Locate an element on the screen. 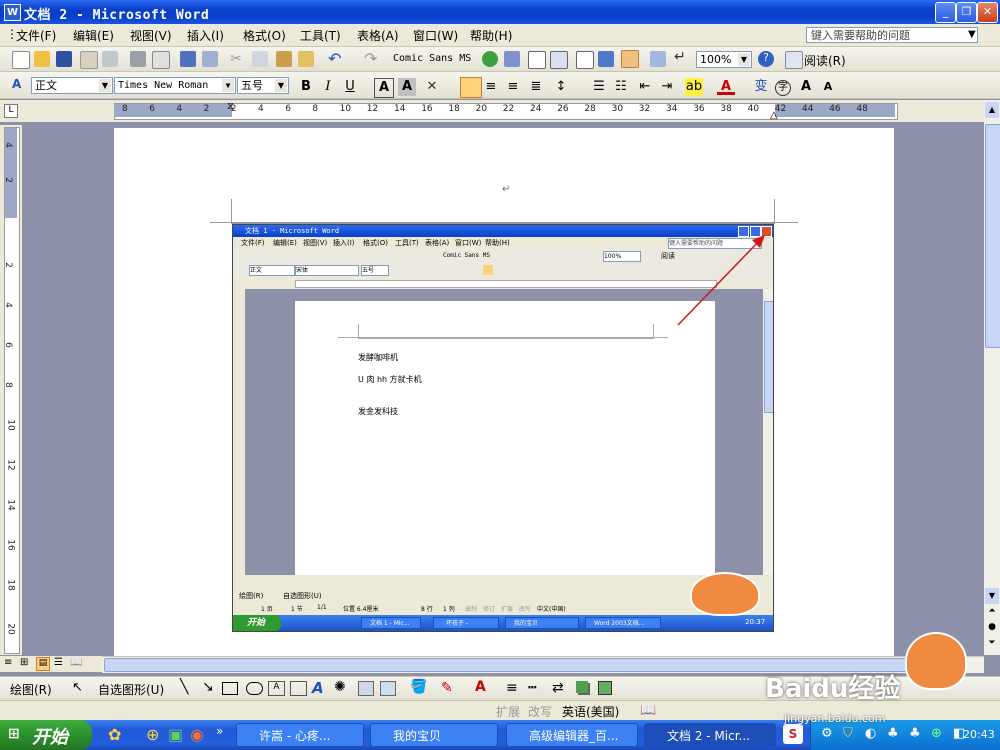 The height and width of the screenshot is (750, 1000). help-icon: ? is located at coordinates (766, 59).